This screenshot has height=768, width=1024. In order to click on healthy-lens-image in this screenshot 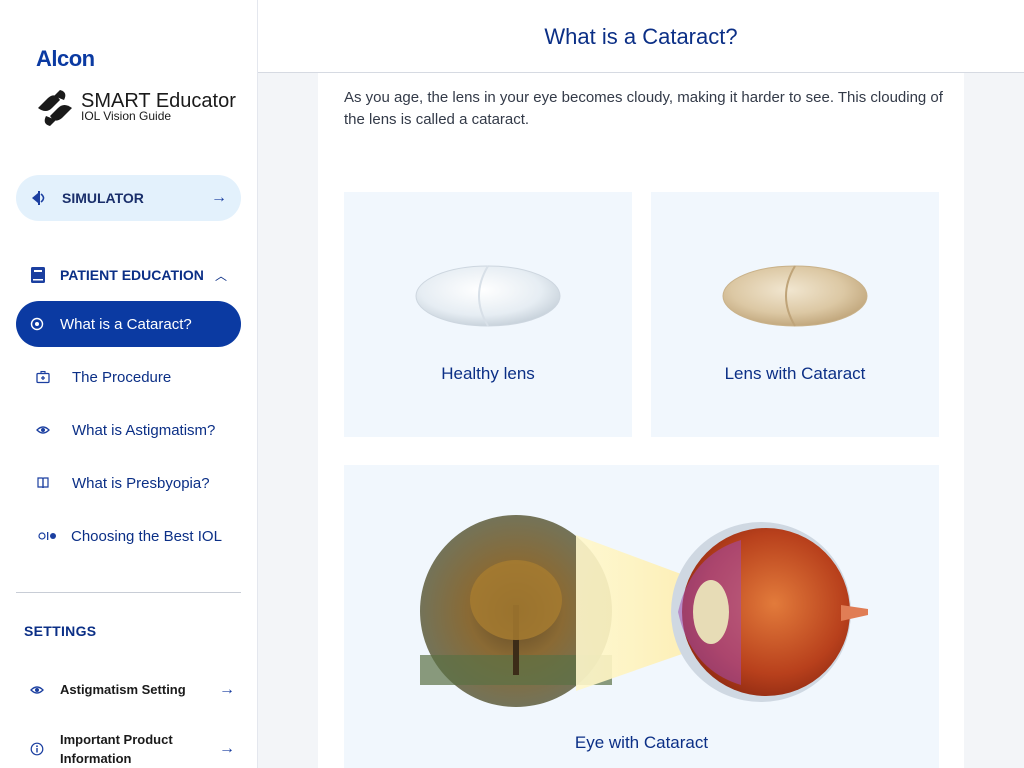, I will do `click(488, 296)`.